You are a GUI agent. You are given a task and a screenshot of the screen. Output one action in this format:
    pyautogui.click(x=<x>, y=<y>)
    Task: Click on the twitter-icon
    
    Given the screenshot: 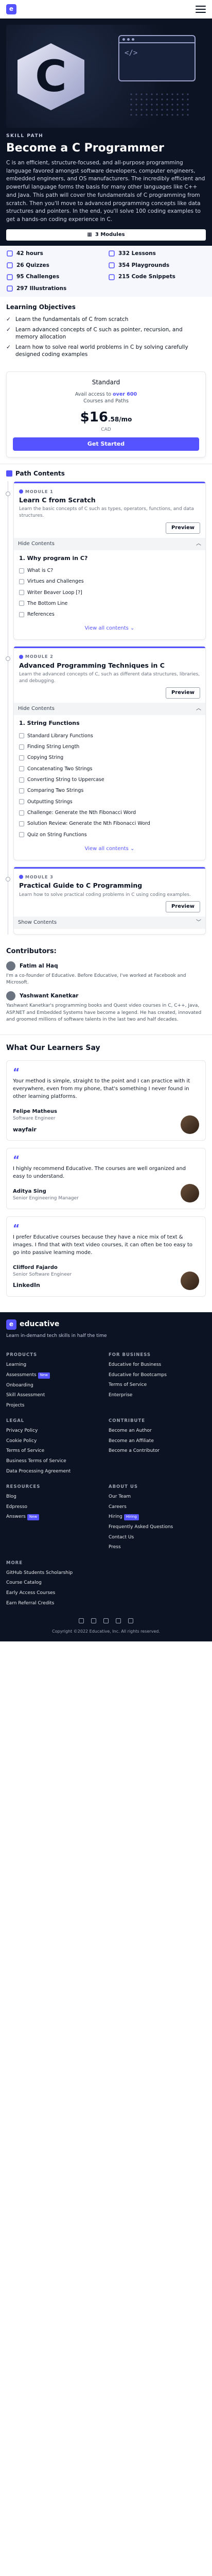 What is the action you would take?
    pyautogui.click(x=93, y=1621)
    